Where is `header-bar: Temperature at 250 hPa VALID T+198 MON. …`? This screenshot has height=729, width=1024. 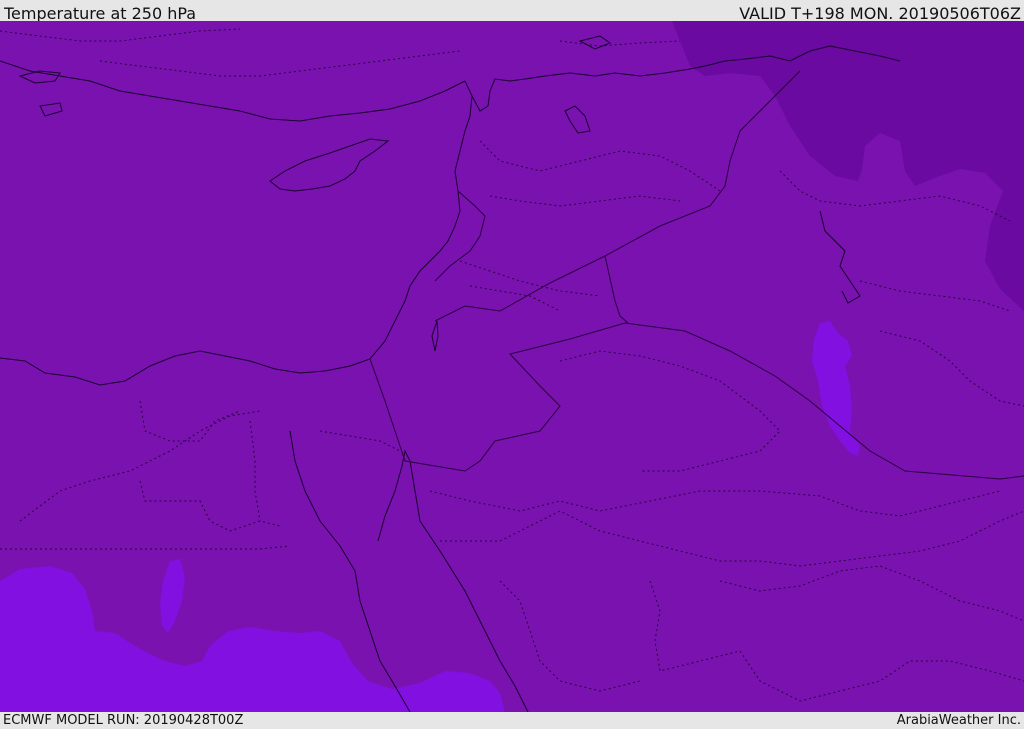
header-bar: Temperature at 250 hPa VALID T+198 MON. … is located at coordinates (512, 11).